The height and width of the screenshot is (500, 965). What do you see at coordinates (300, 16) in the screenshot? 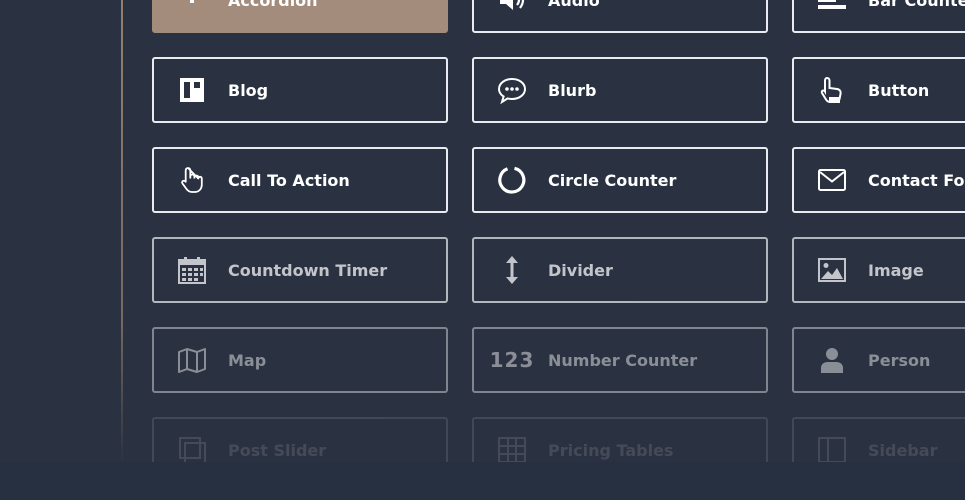
I see `module-accordion: Accordion` at bounding box center [300, 16].